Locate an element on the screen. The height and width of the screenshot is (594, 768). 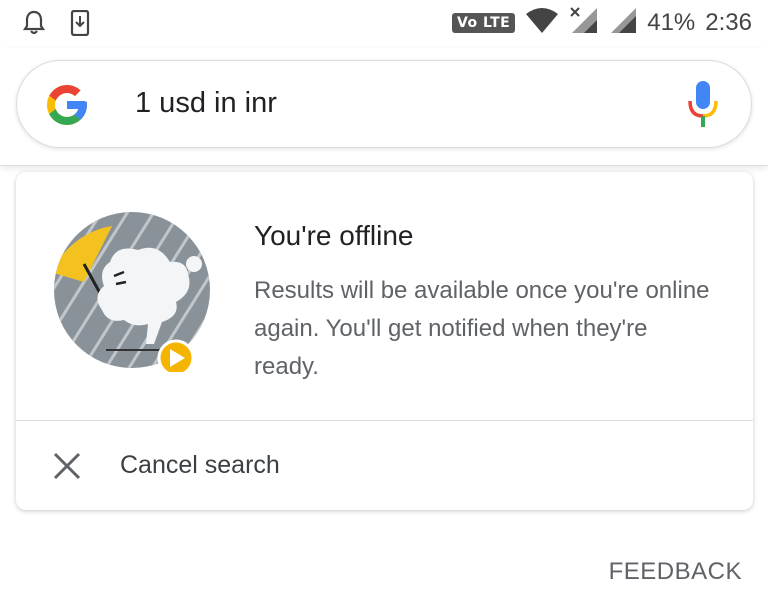
search-input: 1 usd in inr is located at coordinates (206, 103).